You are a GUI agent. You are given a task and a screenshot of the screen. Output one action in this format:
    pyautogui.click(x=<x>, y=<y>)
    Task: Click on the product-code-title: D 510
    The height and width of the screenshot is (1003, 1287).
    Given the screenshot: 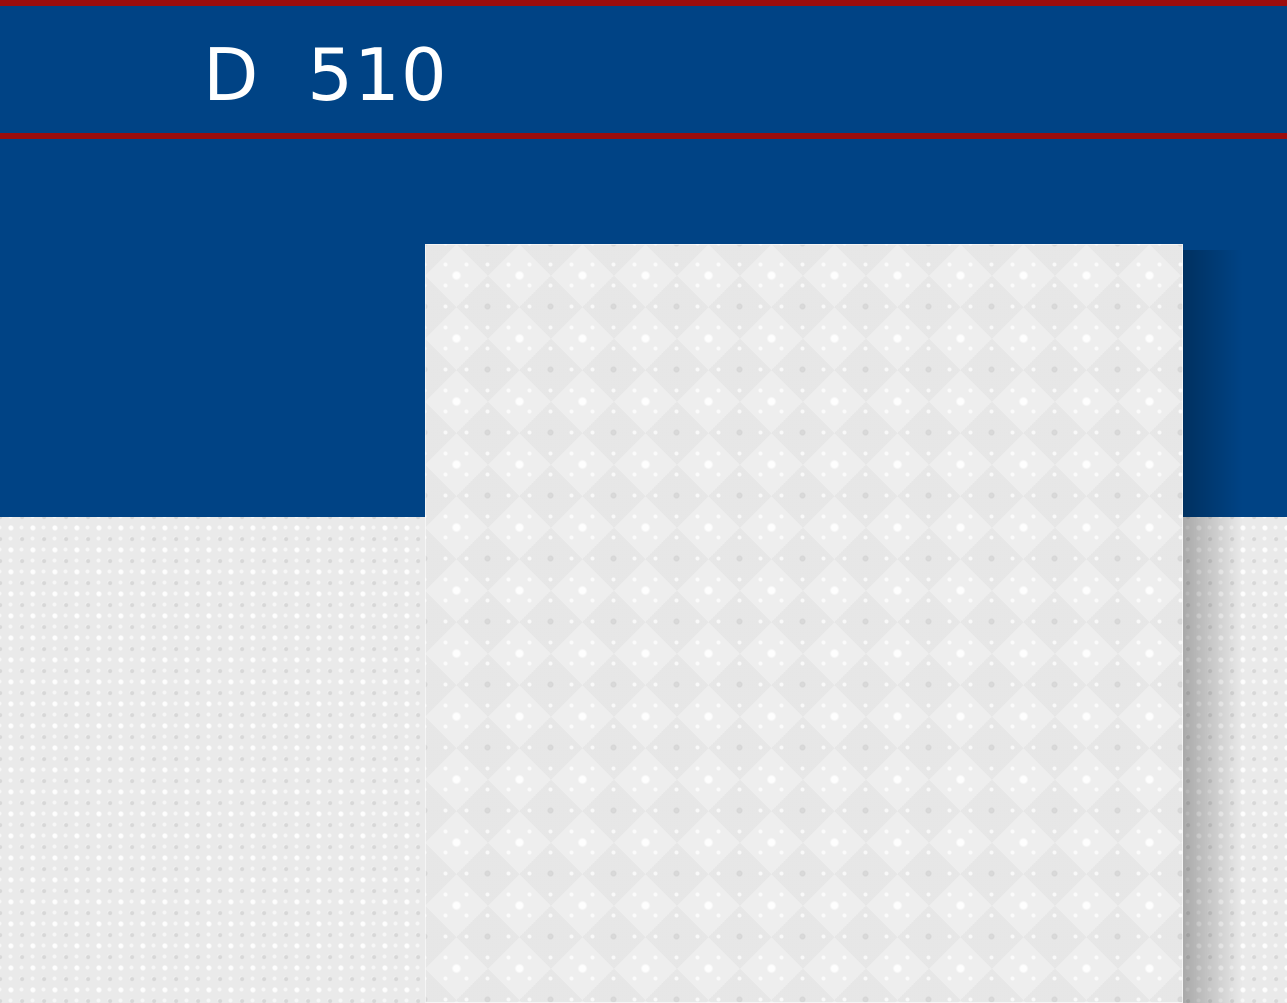 What is the action you would take?
    pyautogui.click(x=325, y=75)
    